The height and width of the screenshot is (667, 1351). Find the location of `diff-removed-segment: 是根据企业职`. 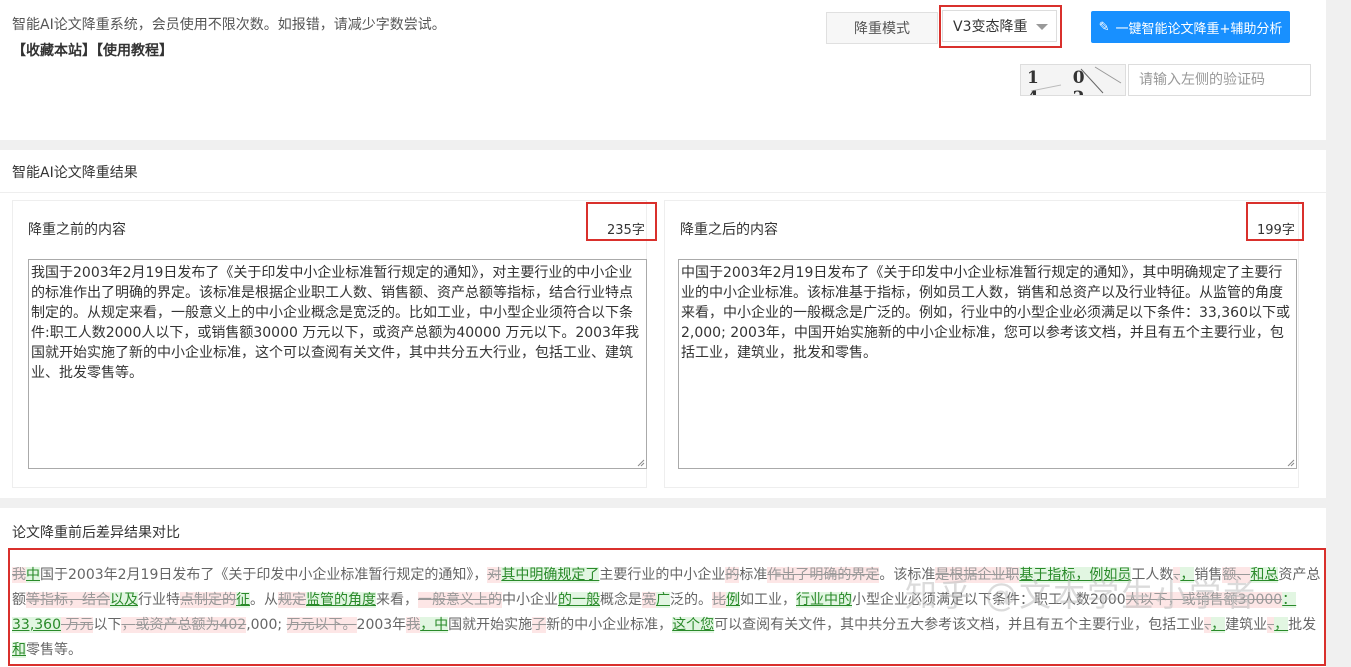

diff-removed-segment: 是根据企业职 is located at coordinates (977, 575).